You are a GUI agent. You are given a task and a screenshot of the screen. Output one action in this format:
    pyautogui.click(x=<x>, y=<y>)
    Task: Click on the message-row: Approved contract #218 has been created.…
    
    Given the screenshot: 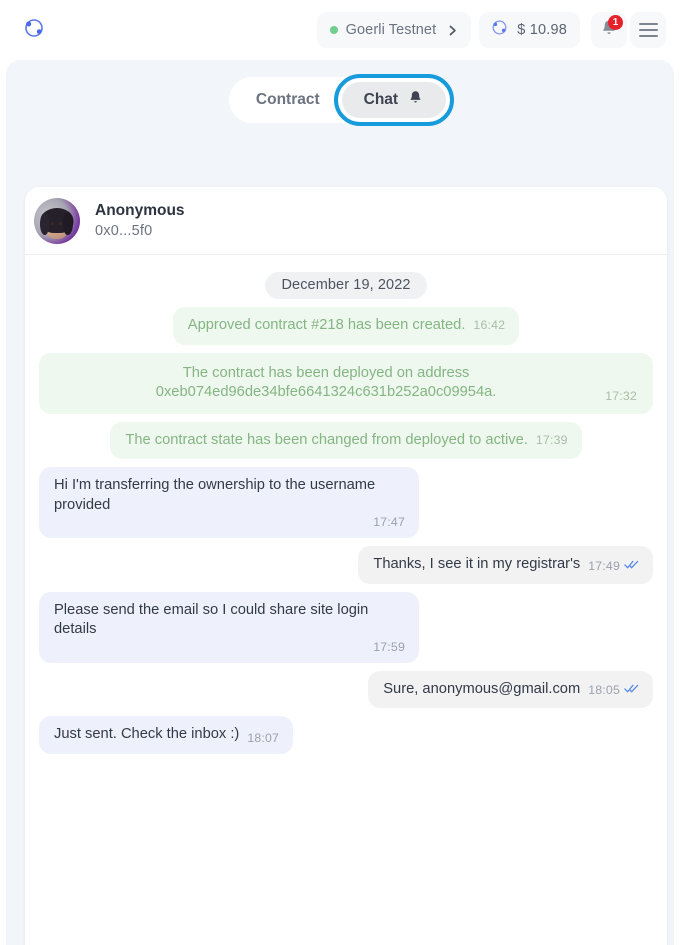 What is the action you would take?
    pyautogui.click(x=346, y=326)
    